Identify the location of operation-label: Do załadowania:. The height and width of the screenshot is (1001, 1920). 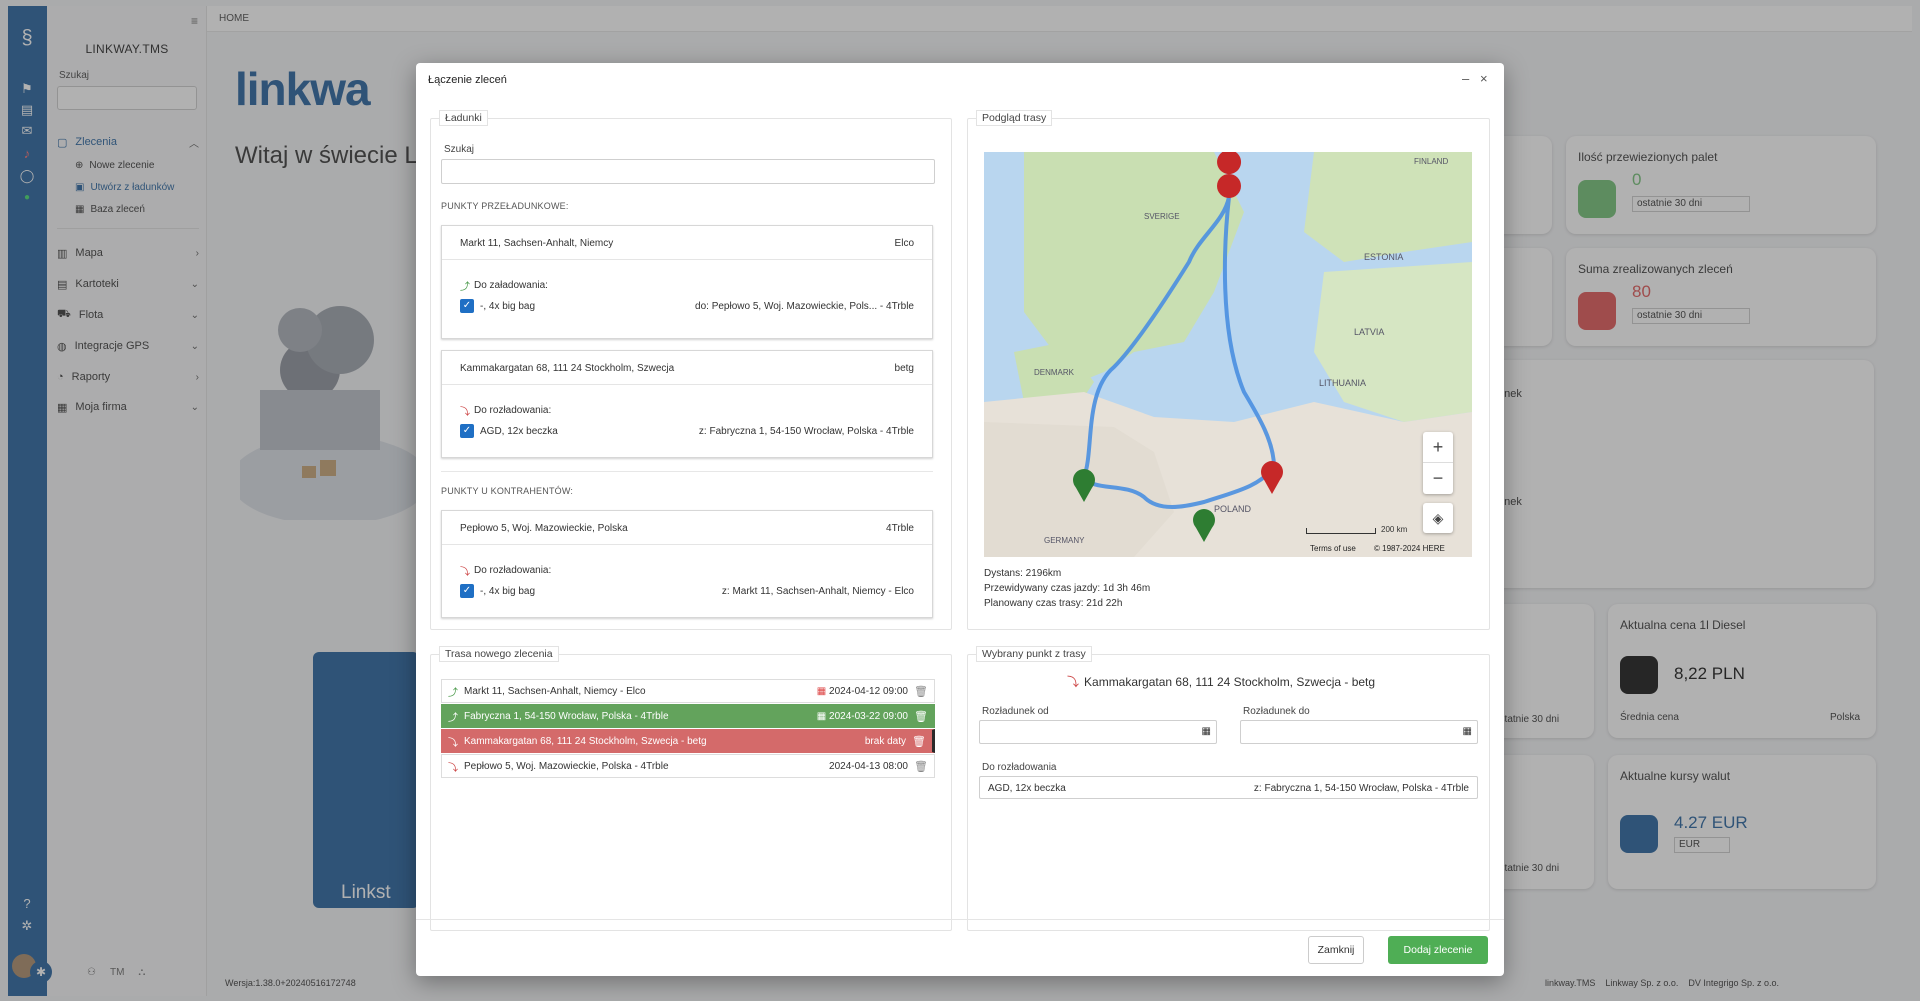
(511, 285).